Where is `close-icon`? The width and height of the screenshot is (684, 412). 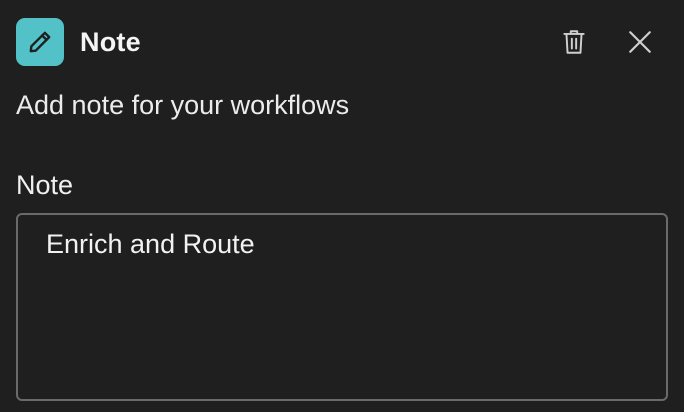
close-icon is located at coordinates (640, 42).